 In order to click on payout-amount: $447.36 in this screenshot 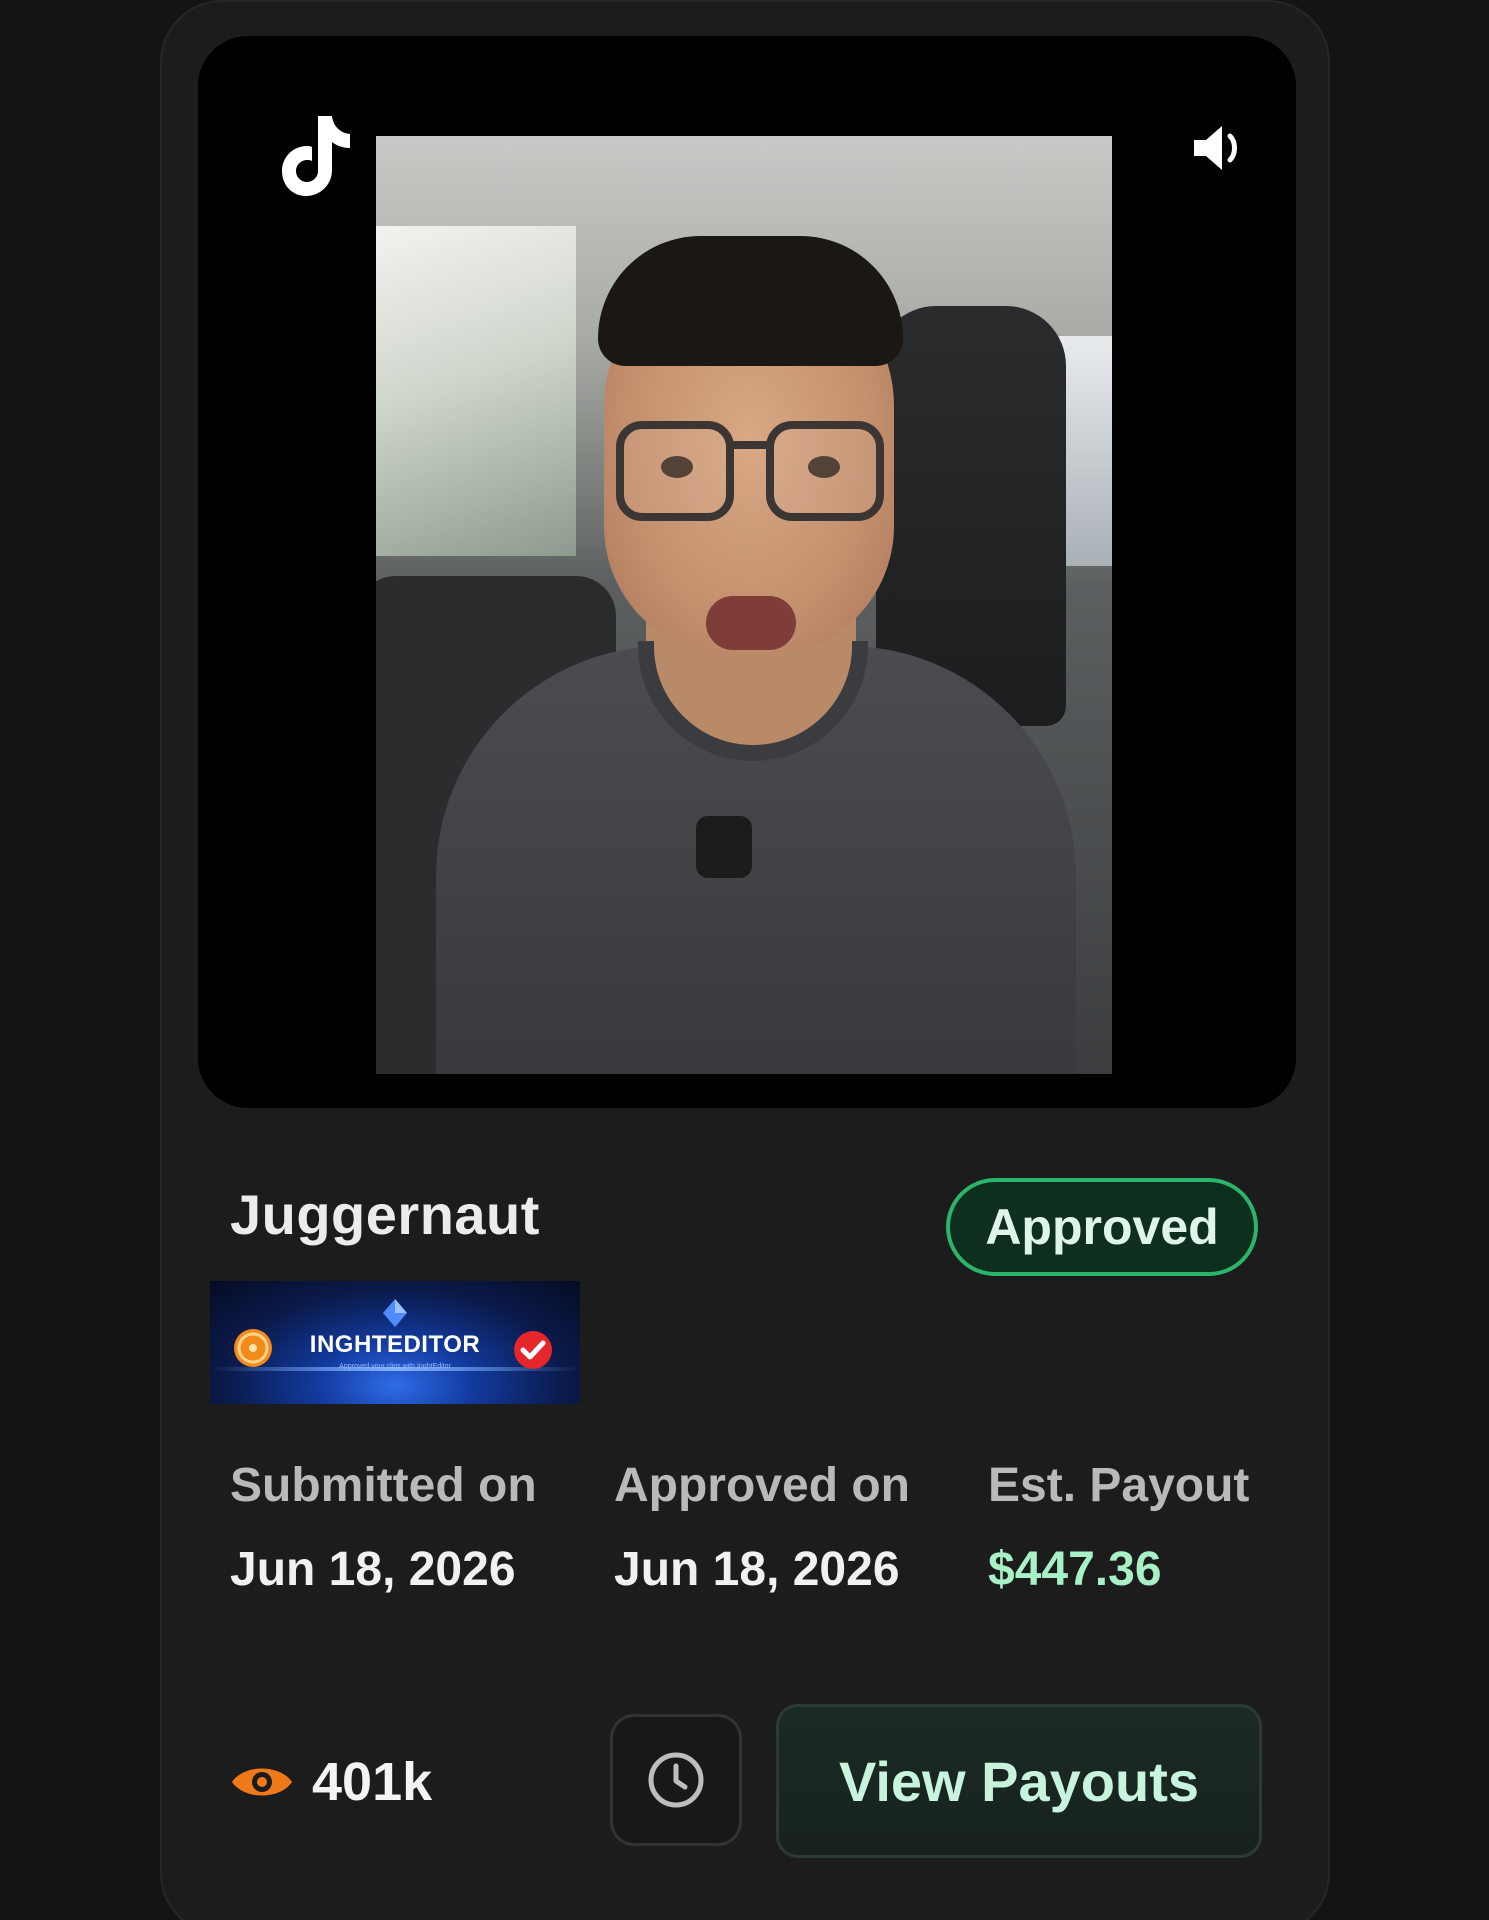, I will do `click(1075, 1569)`.